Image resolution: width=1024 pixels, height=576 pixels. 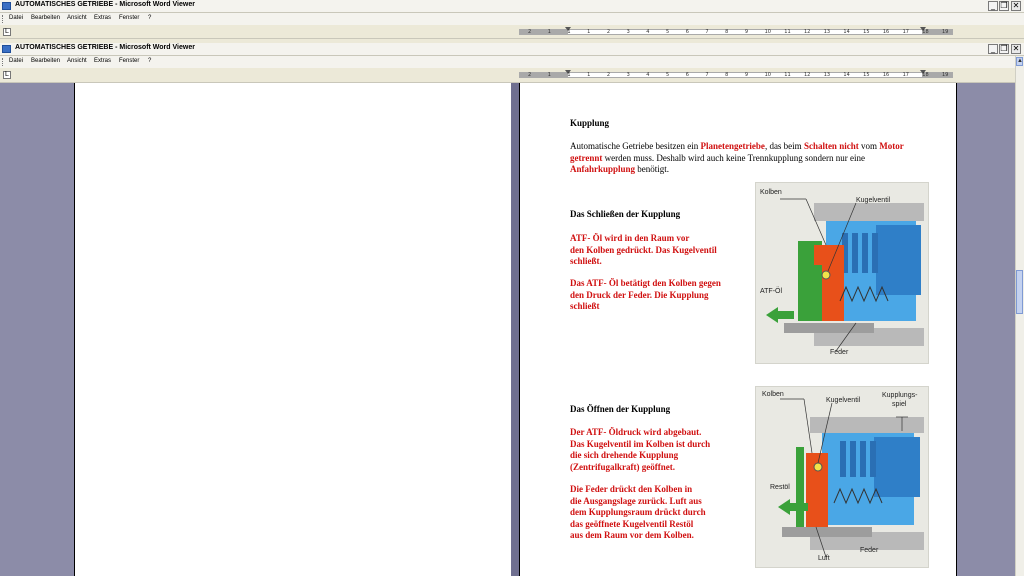 What do you see at coordinates (824, 558) in the screenshot?
I see `label-luft: Luft` at bounding box center [824, 558].